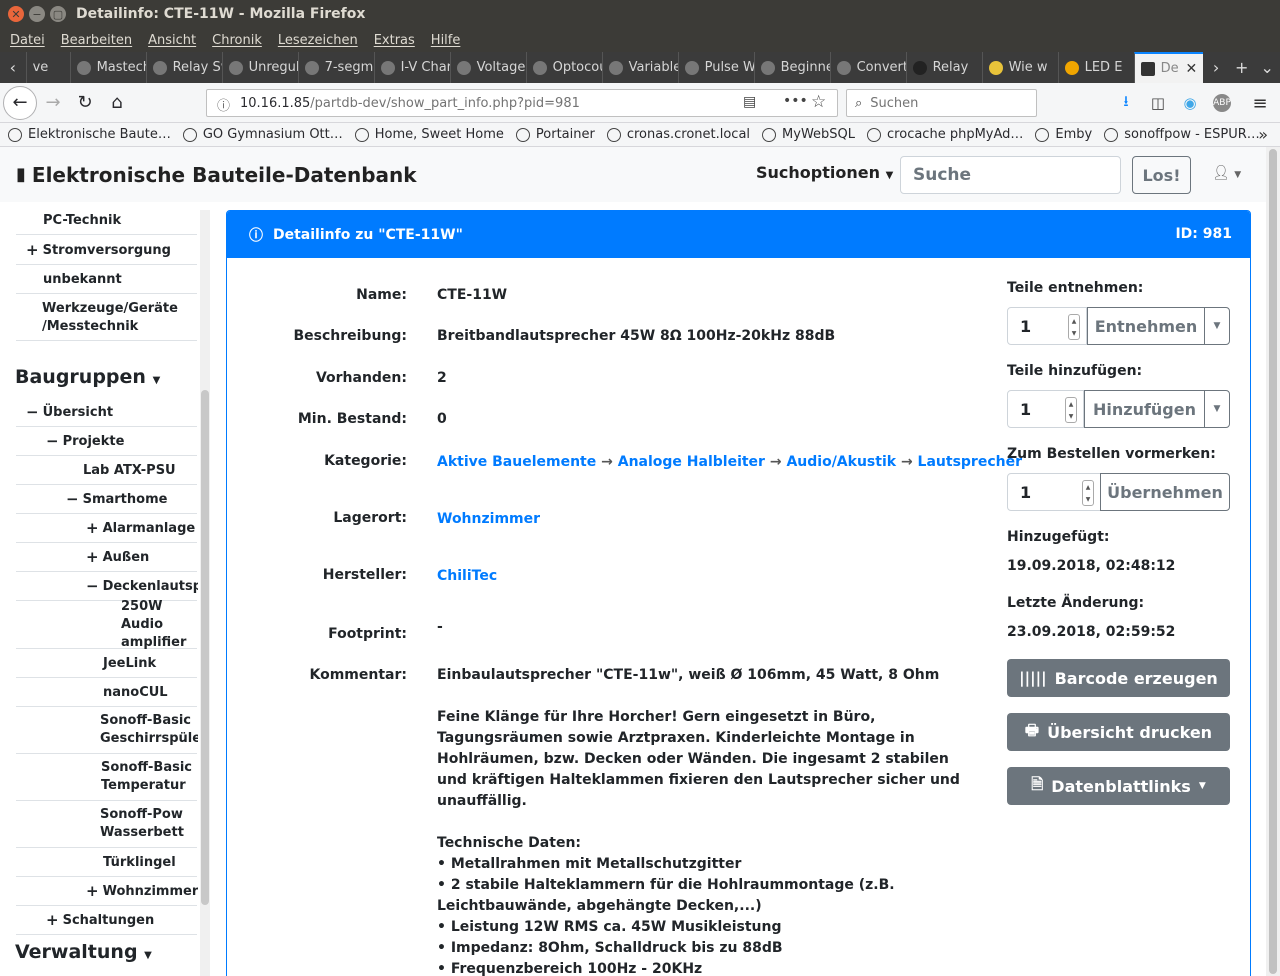 The height and width of the screenshot is (976, 1280). What do you see at coordinates (1226, 173) in the screenshot?
I see `user-menu: 👤︎ ▼` at bounding box center [1226, 173].